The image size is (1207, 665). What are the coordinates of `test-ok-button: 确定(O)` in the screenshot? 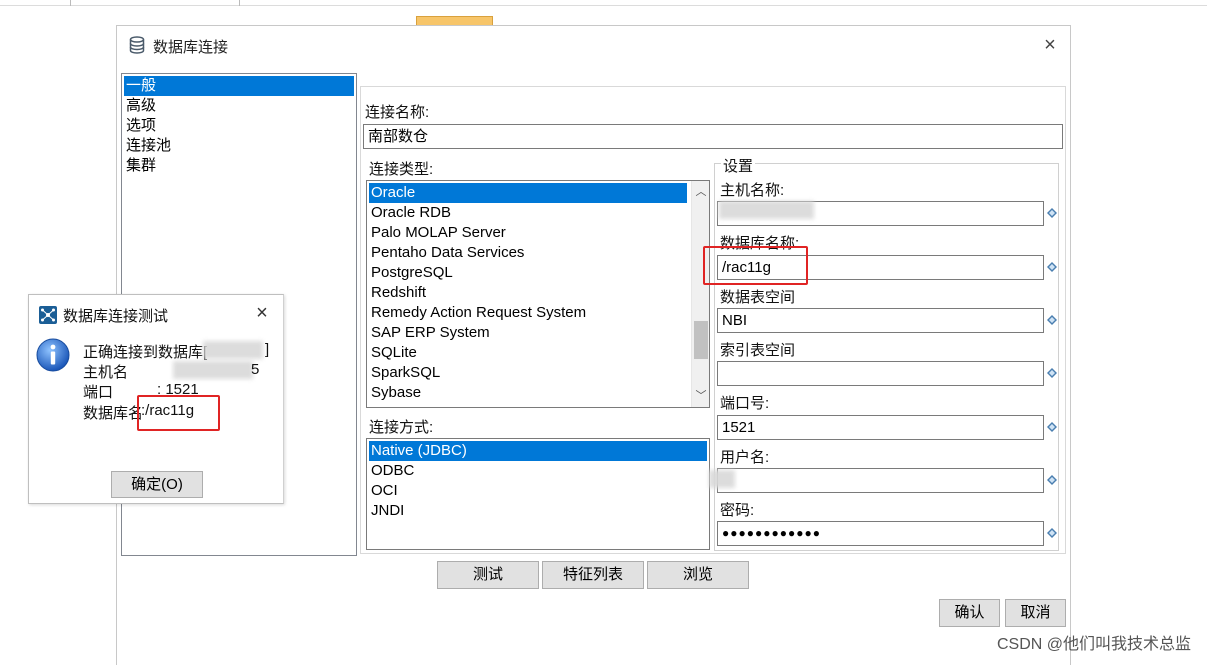 It's located at (157, 484).